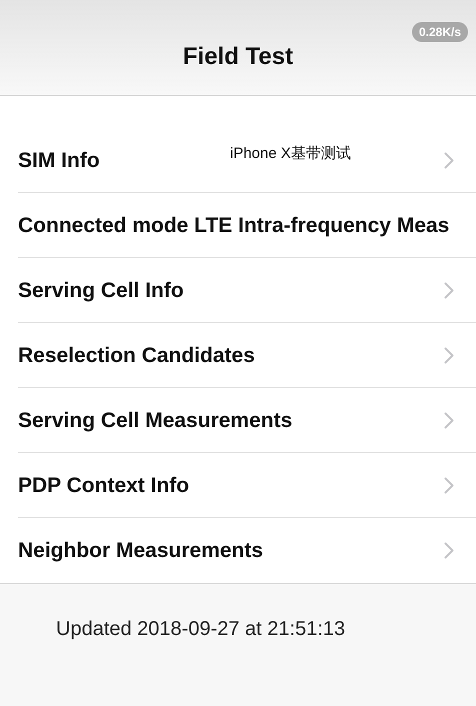 The image size is (476, 706). What do you see at coordinates (104, 485) in the screenshot?
I see `item-label: PDP Context Info` at bounding box center [104, 485].